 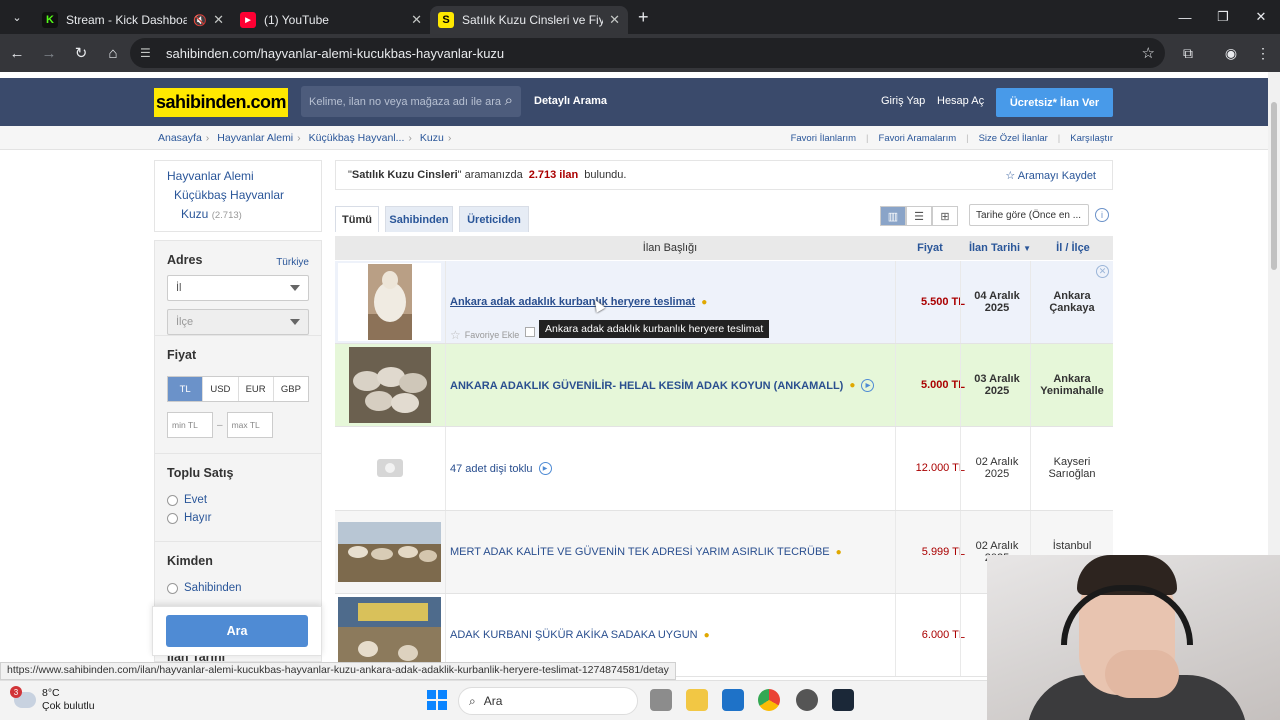 What do you see at coordinates (113, 53) in the screenshot?
I see `home-icon: ⌂` at bounding box center [113, 53].